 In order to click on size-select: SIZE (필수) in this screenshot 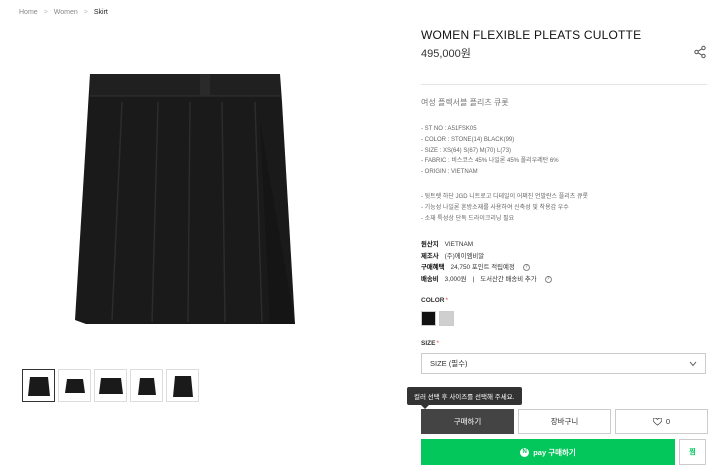, I will do `click(563, 363)`.